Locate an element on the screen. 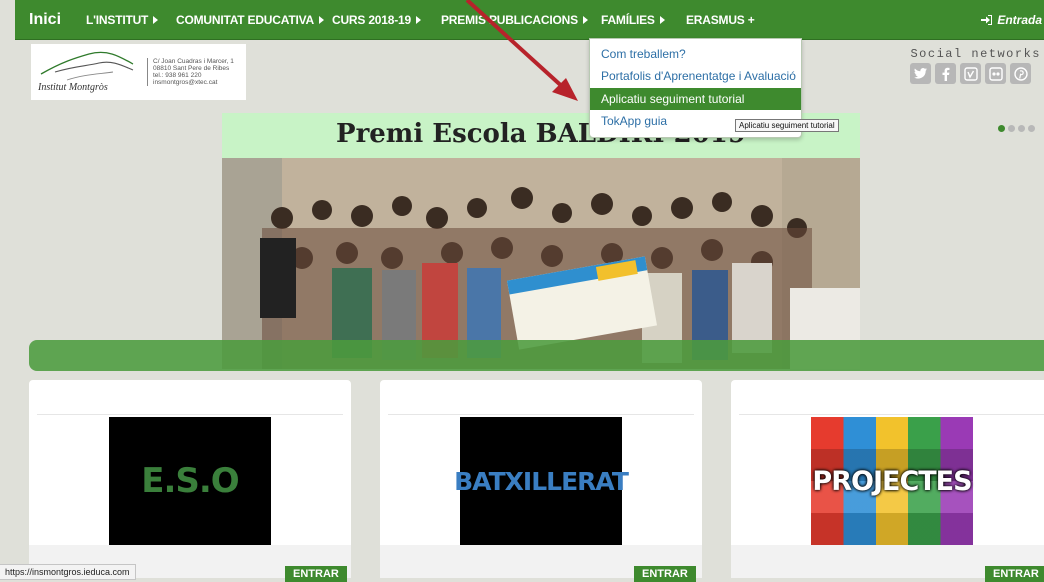 Image resolution: width=1044 pixels, height=582 pixels. annotation-arrow-icon is located at coordinates (521, 50).